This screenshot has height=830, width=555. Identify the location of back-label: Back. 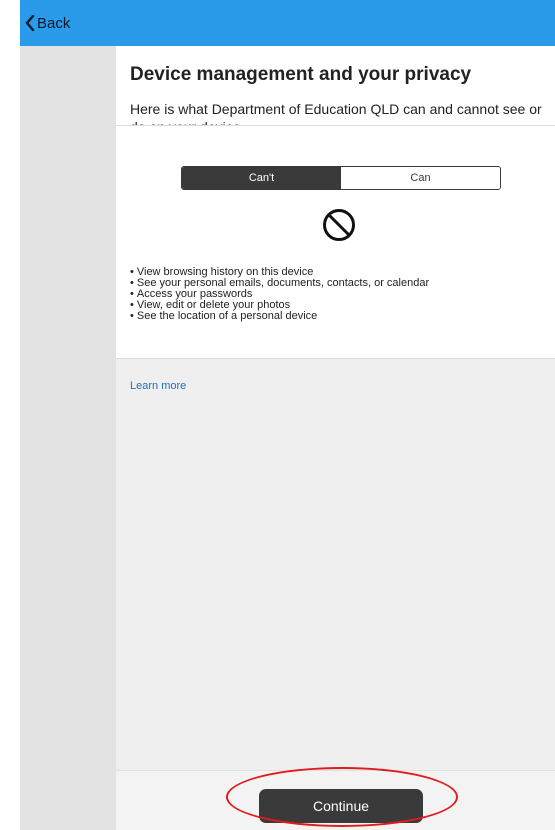
(54, 23).